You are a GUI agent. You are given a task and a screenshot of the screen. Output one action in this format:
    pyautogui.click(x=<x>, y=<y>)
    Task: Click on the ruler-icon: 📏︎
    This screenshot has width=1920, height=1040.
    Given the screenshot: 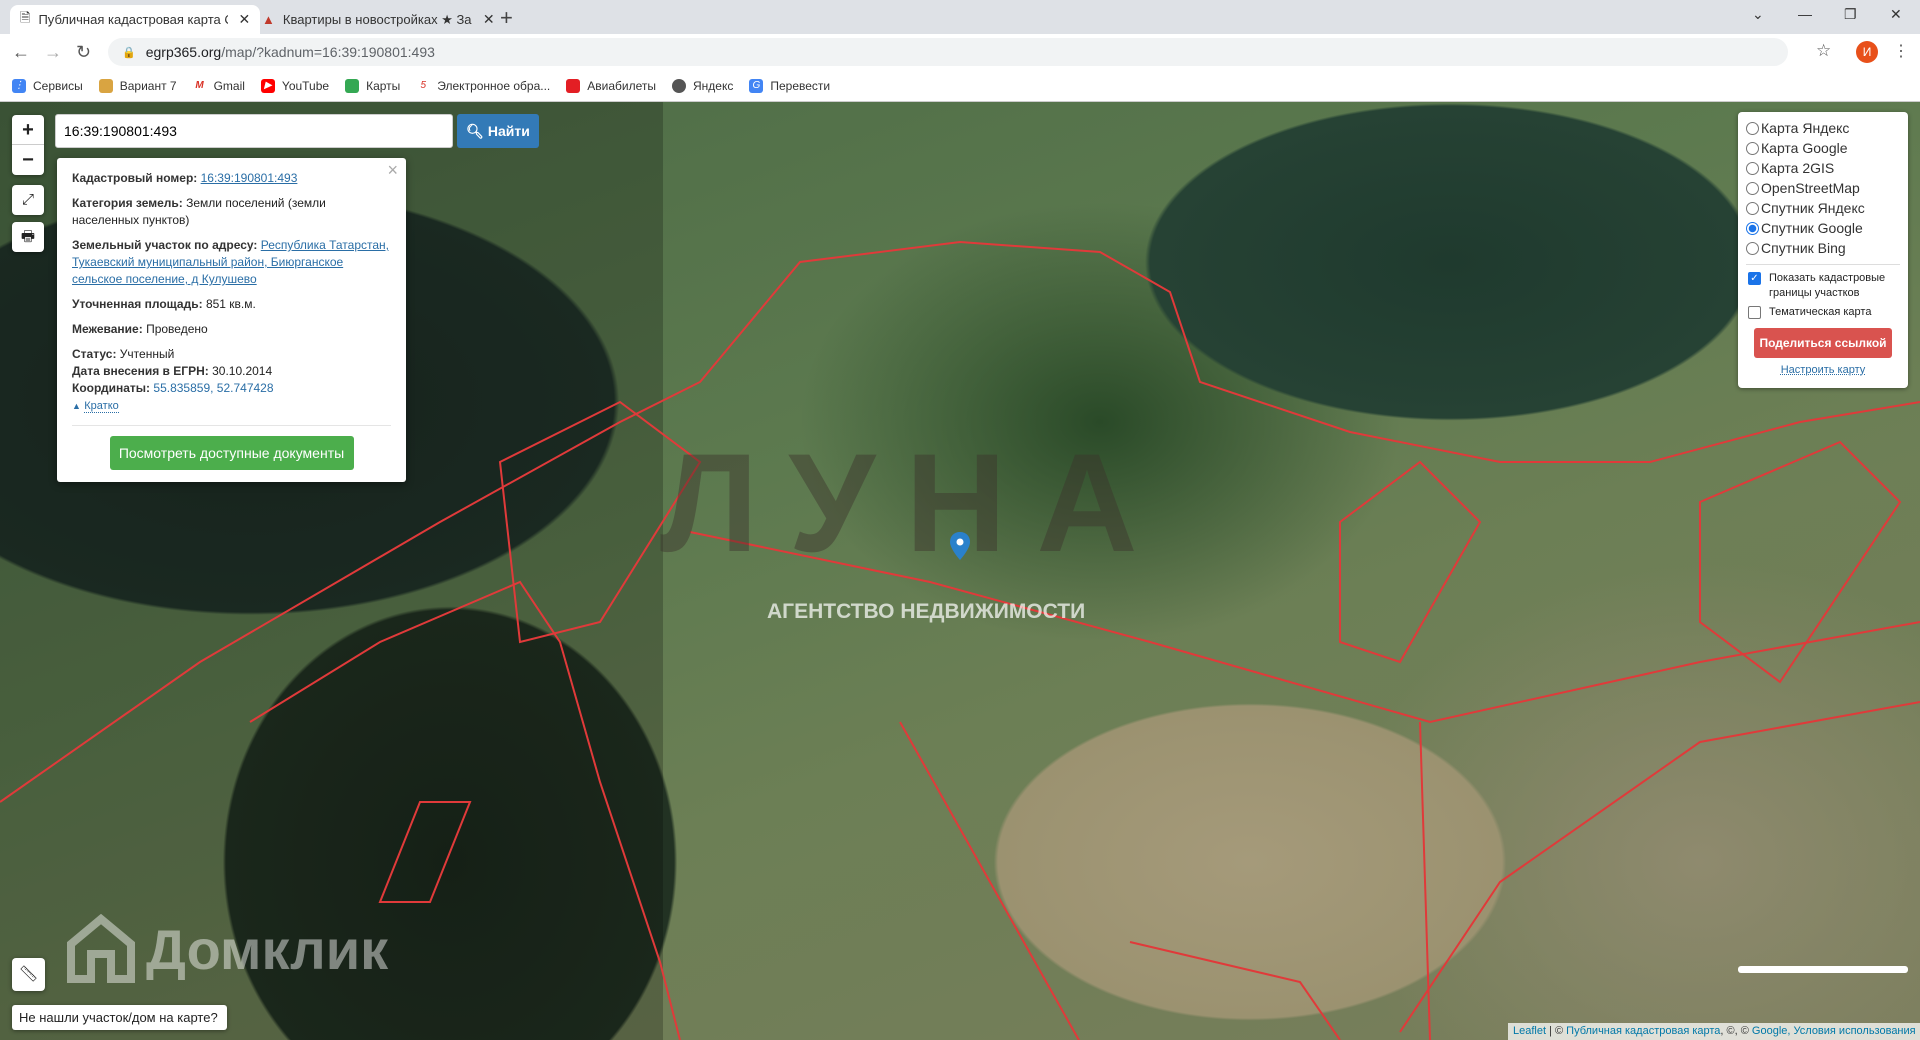 What is the action you would take?
    pyautogui.click(x=28, y=974)
    